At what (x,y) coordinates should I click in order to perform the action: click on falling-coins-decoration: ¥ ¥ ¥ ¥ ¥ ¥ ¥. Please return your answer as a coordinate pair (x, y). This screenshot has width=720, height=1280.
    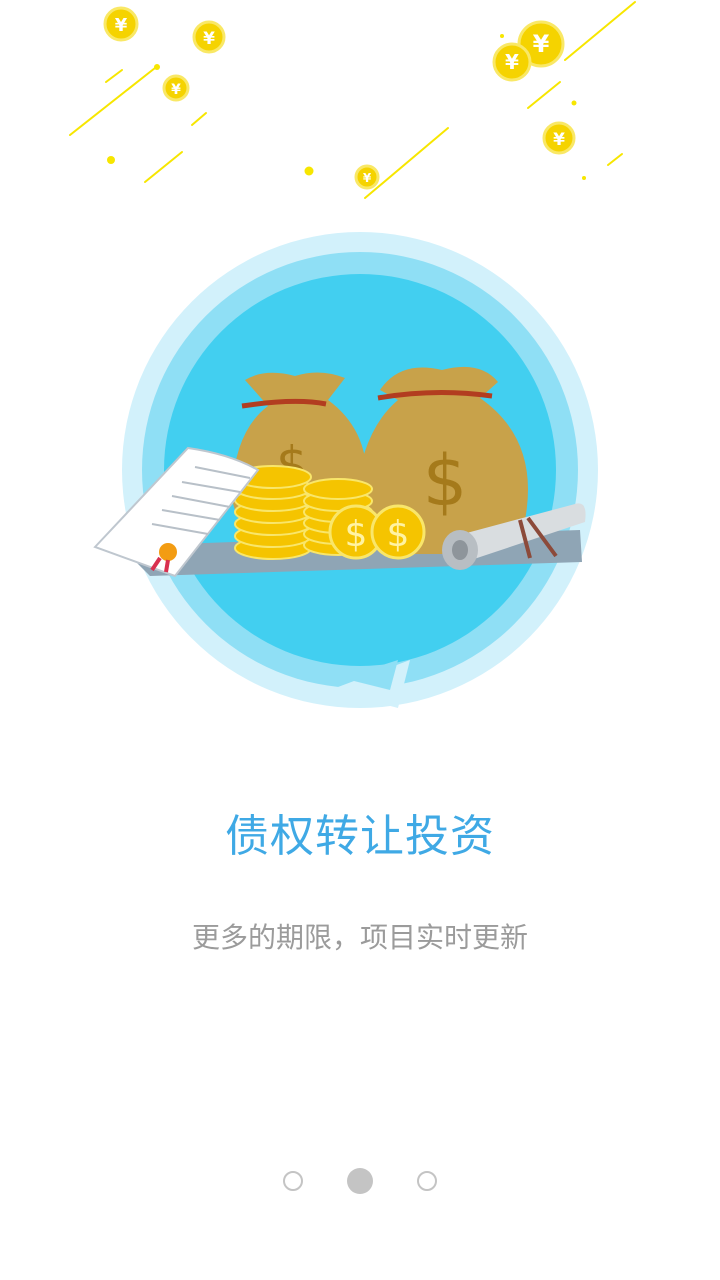
    Looking at the image, I should click on (352, 100).